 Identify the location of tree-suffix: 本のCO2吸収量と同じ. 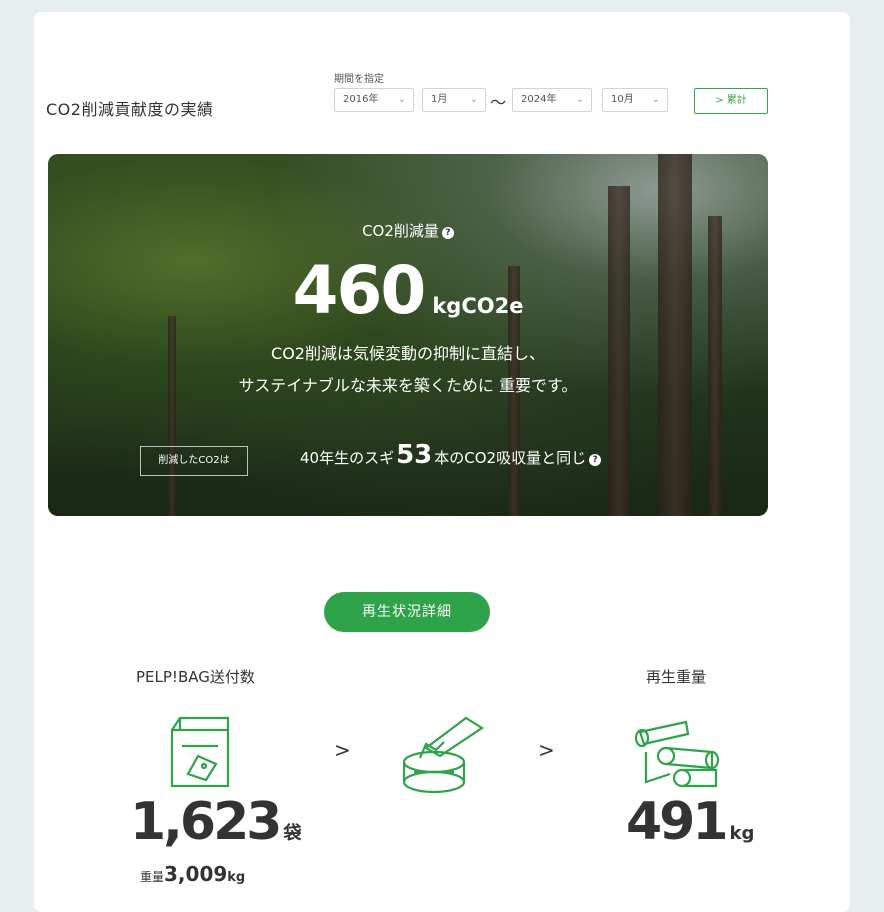
(510, 458).